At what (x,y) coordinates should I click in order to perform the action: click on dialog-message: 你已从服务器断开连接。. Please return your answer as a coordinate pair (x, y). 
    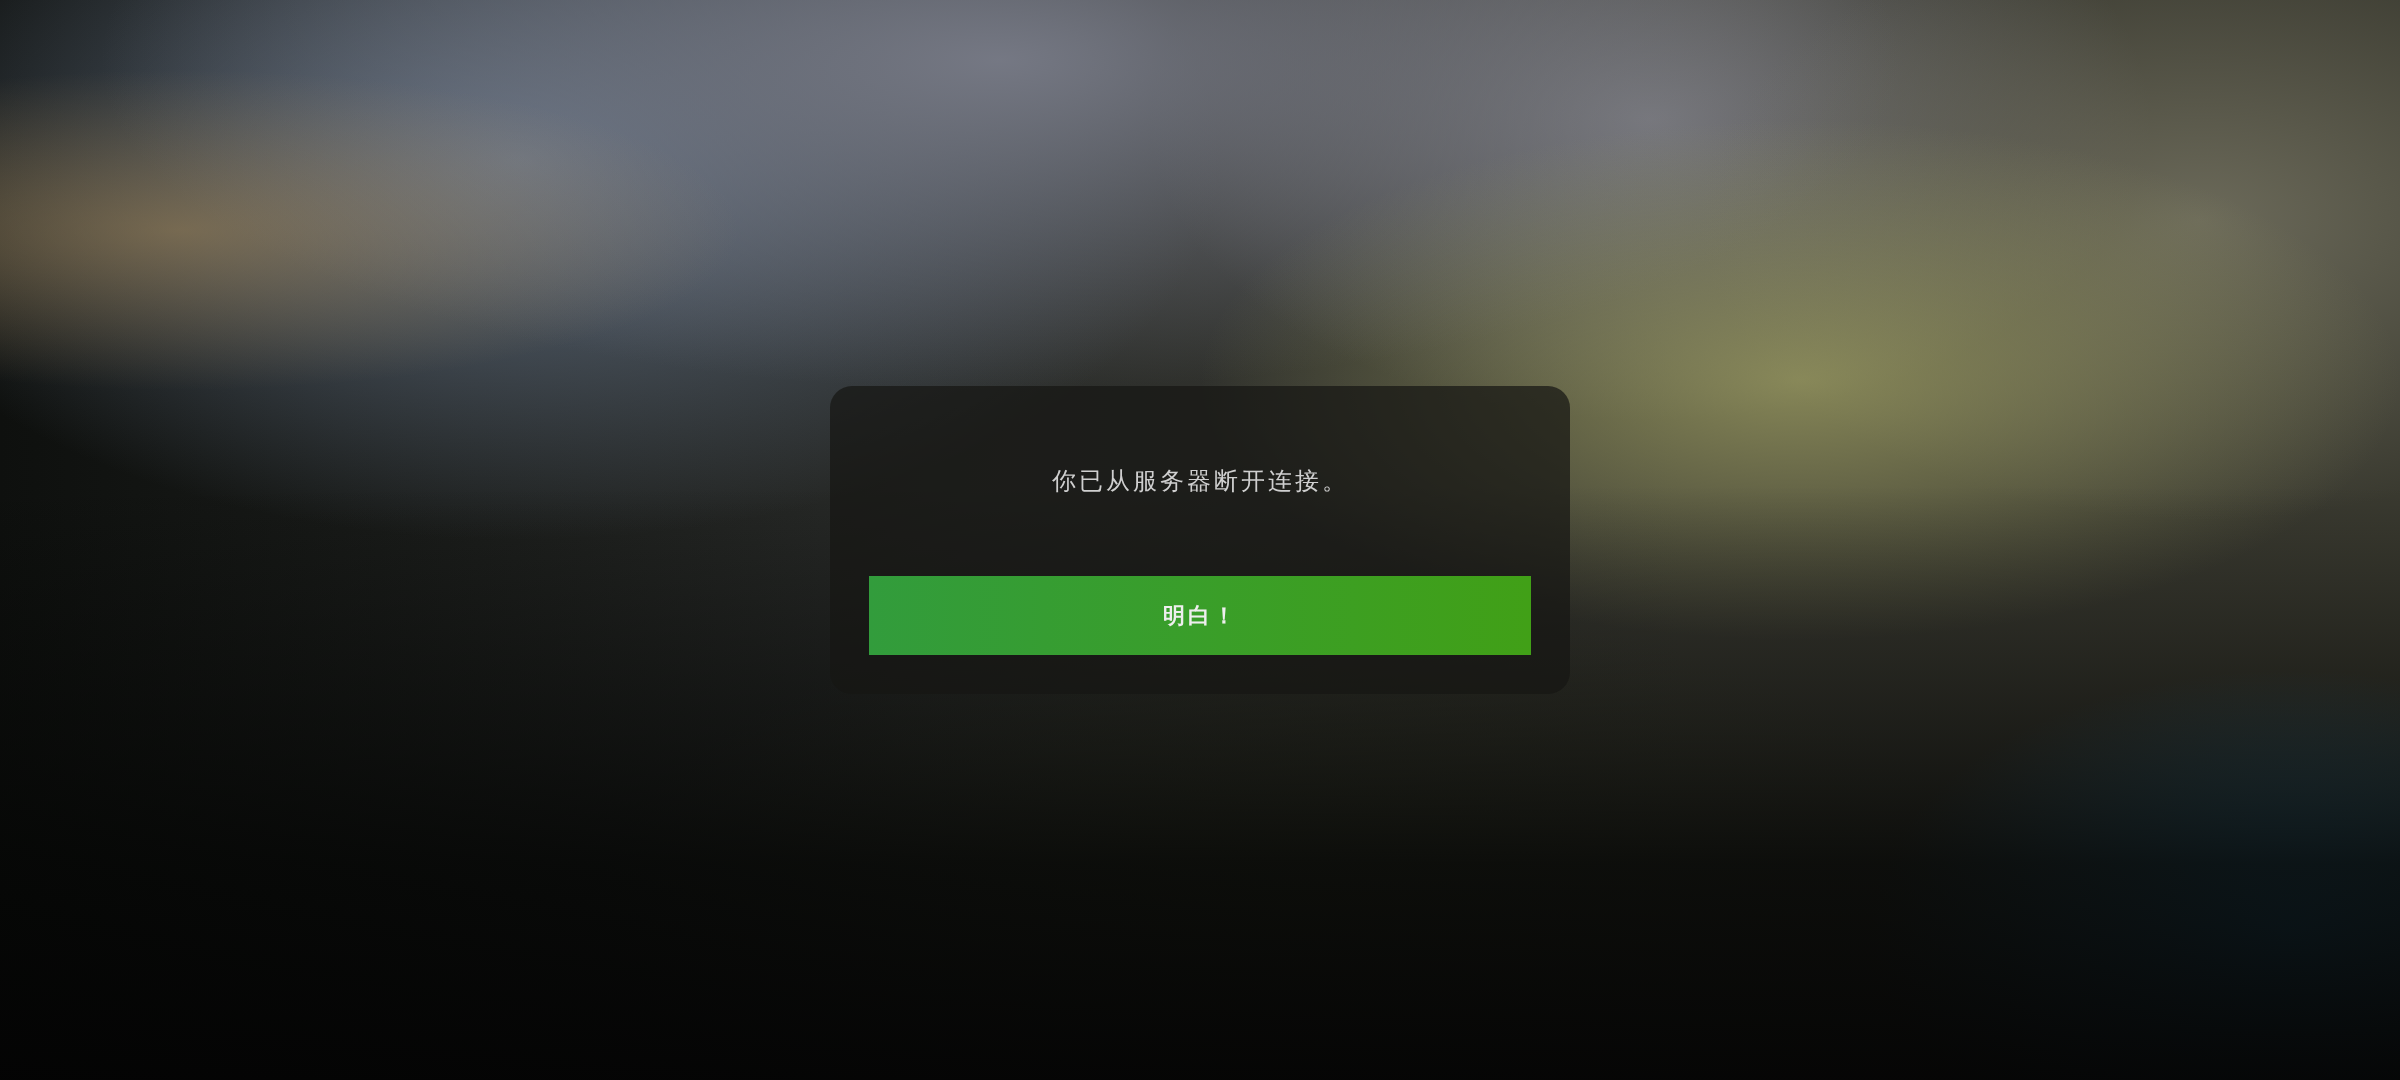
    Looking at the image, I should click on (1200, 481).